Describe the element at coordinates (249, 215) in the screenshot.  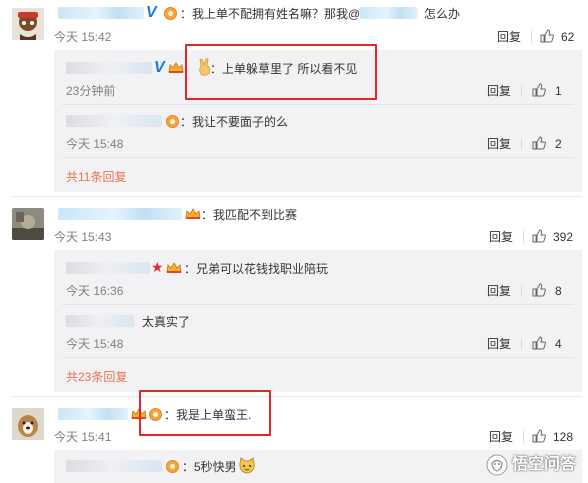
I see `comment-text: ：我匹配不到比赛` at that location.